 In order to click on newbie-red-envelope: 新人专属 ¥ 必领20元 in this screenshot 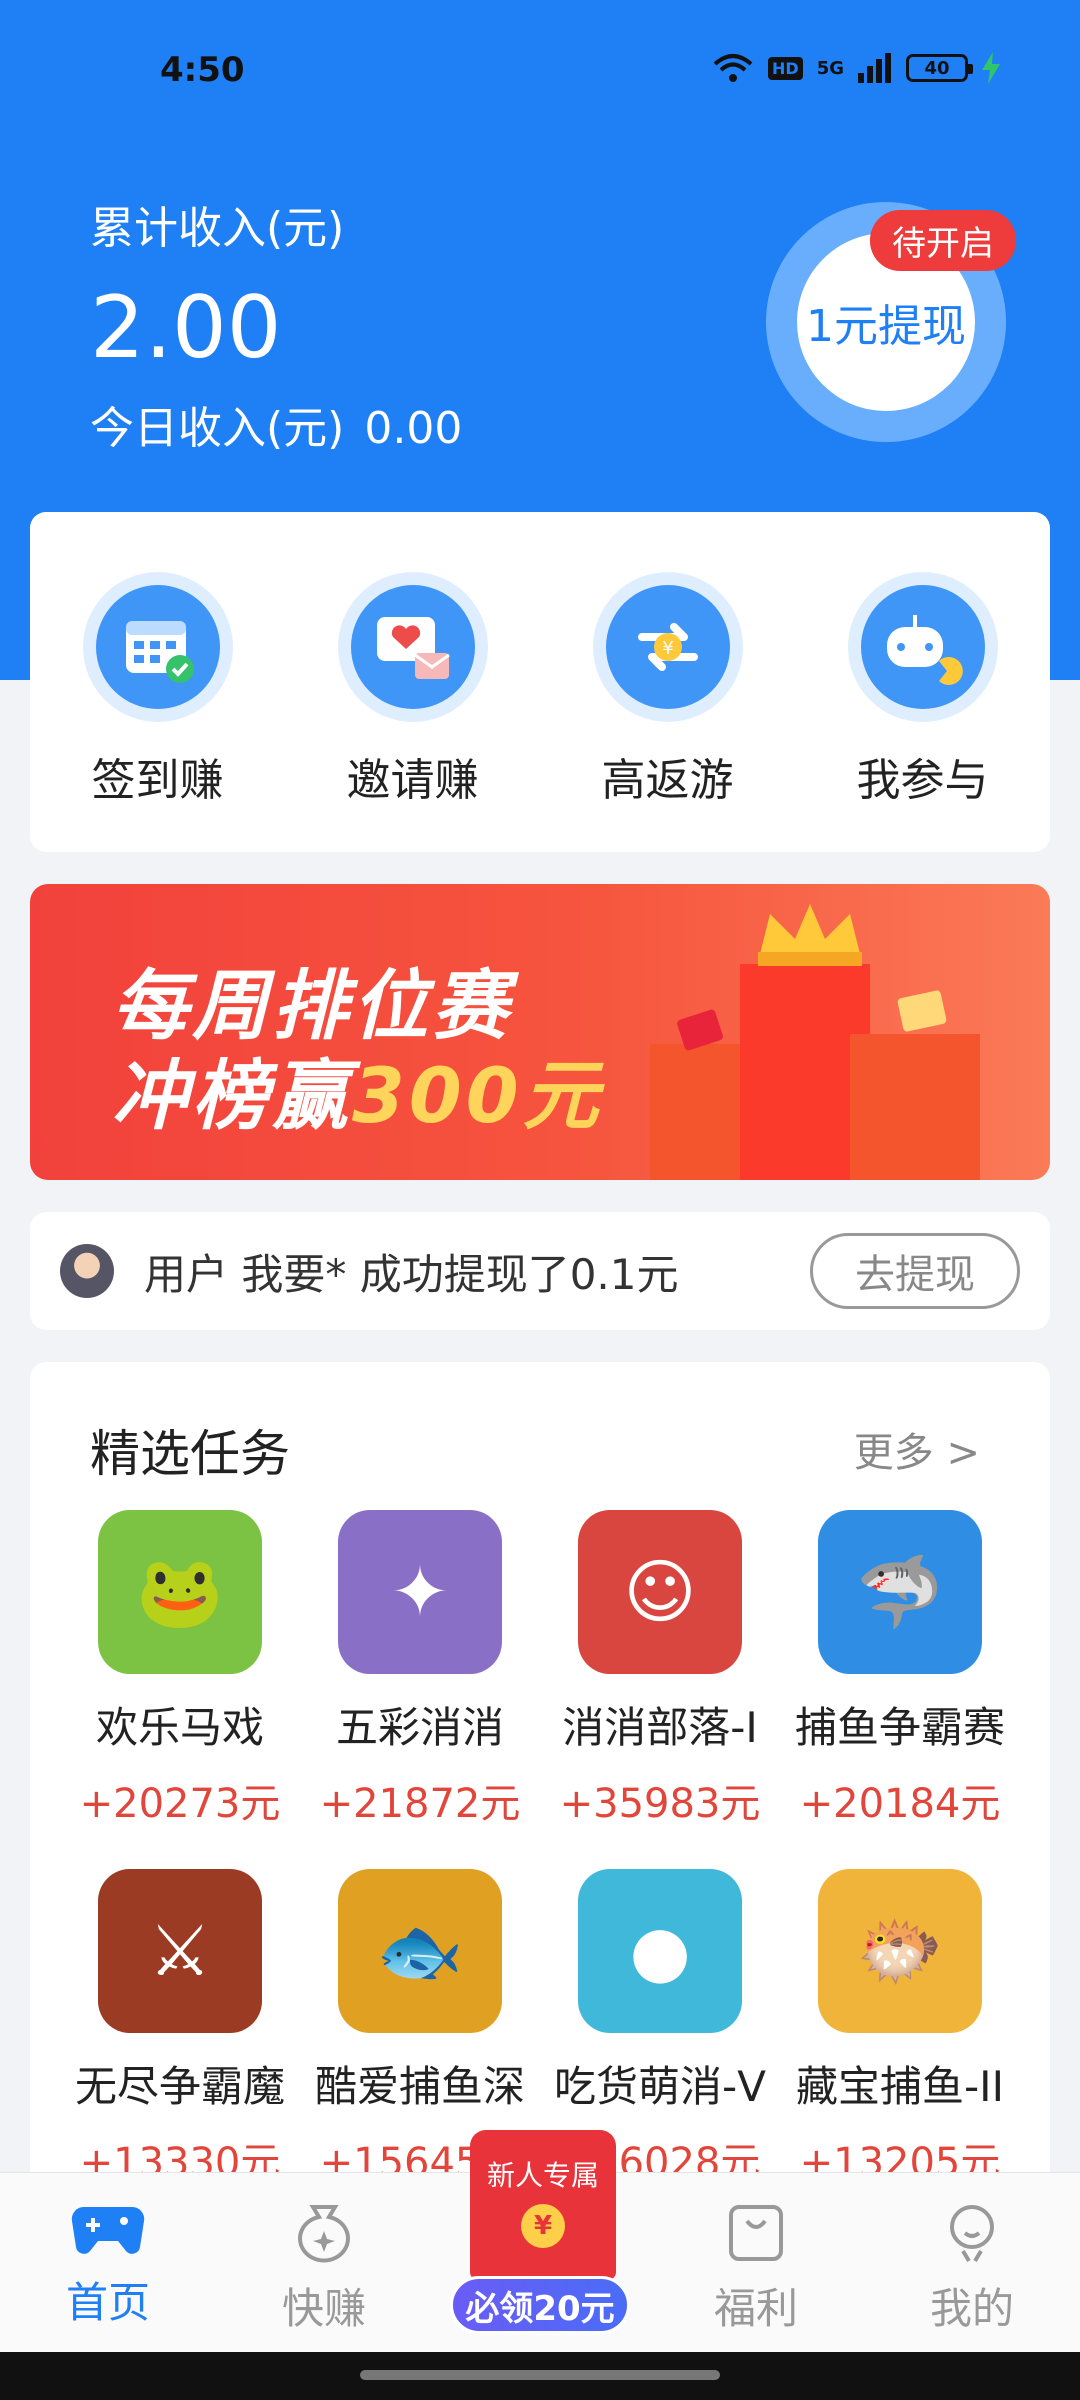, I will do `click(540, 2235)`.